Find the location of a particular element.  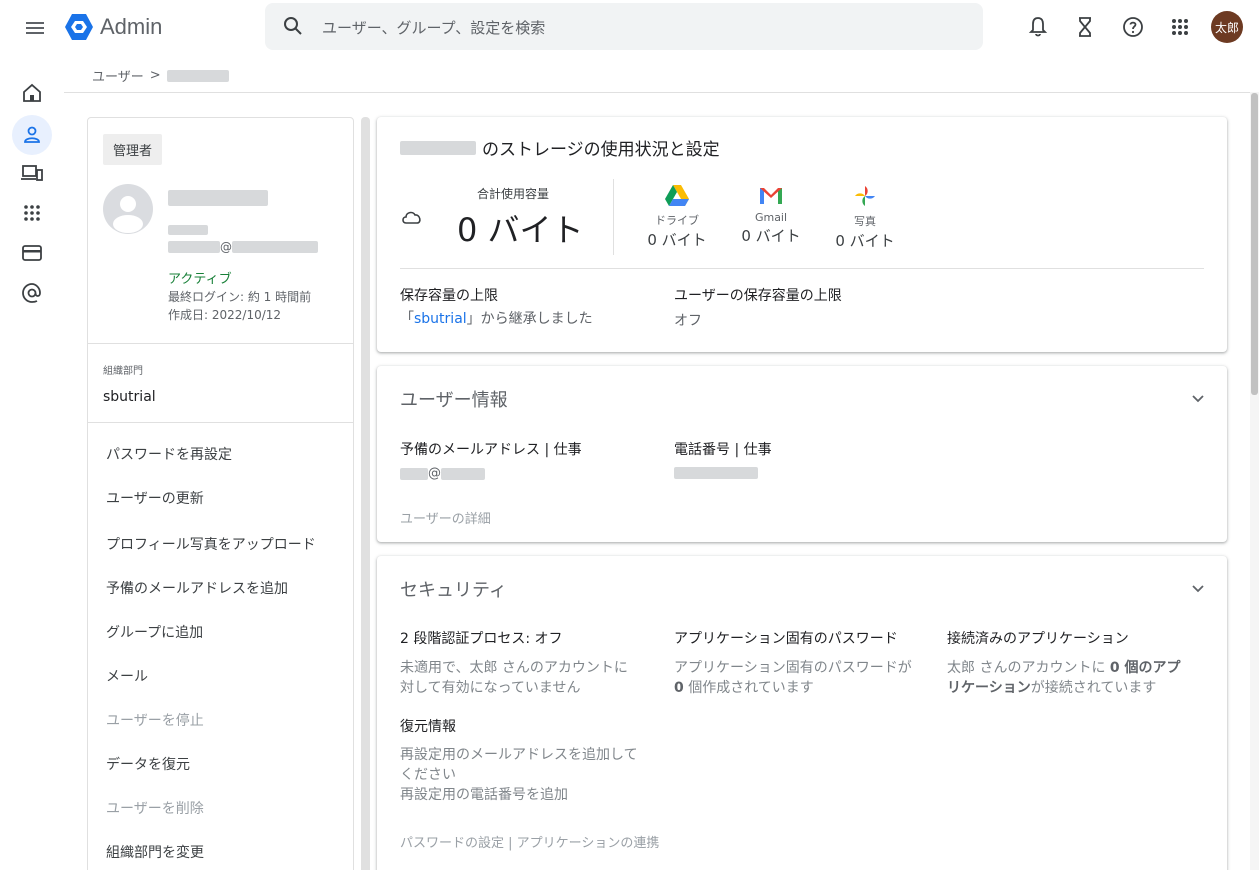

connected-apps-label: 接続済みのアプリケーション is located at coordinates (1038, 639).